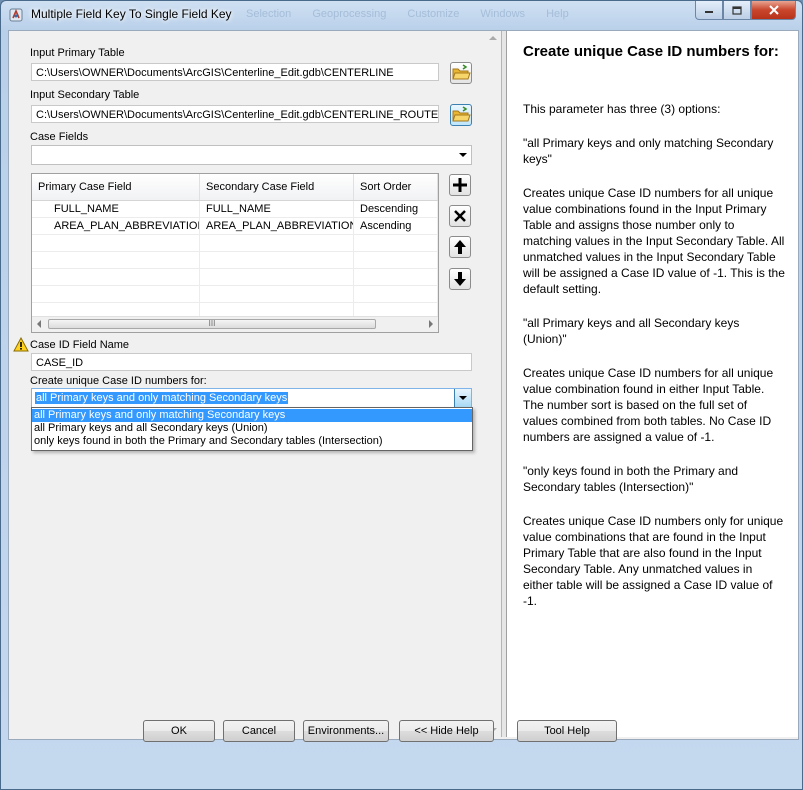  What do you see at coordinates (80, 345) in the screenshot?
I see `case-id-field-label: Case ID Field Name` at bounding box center [80, 345].